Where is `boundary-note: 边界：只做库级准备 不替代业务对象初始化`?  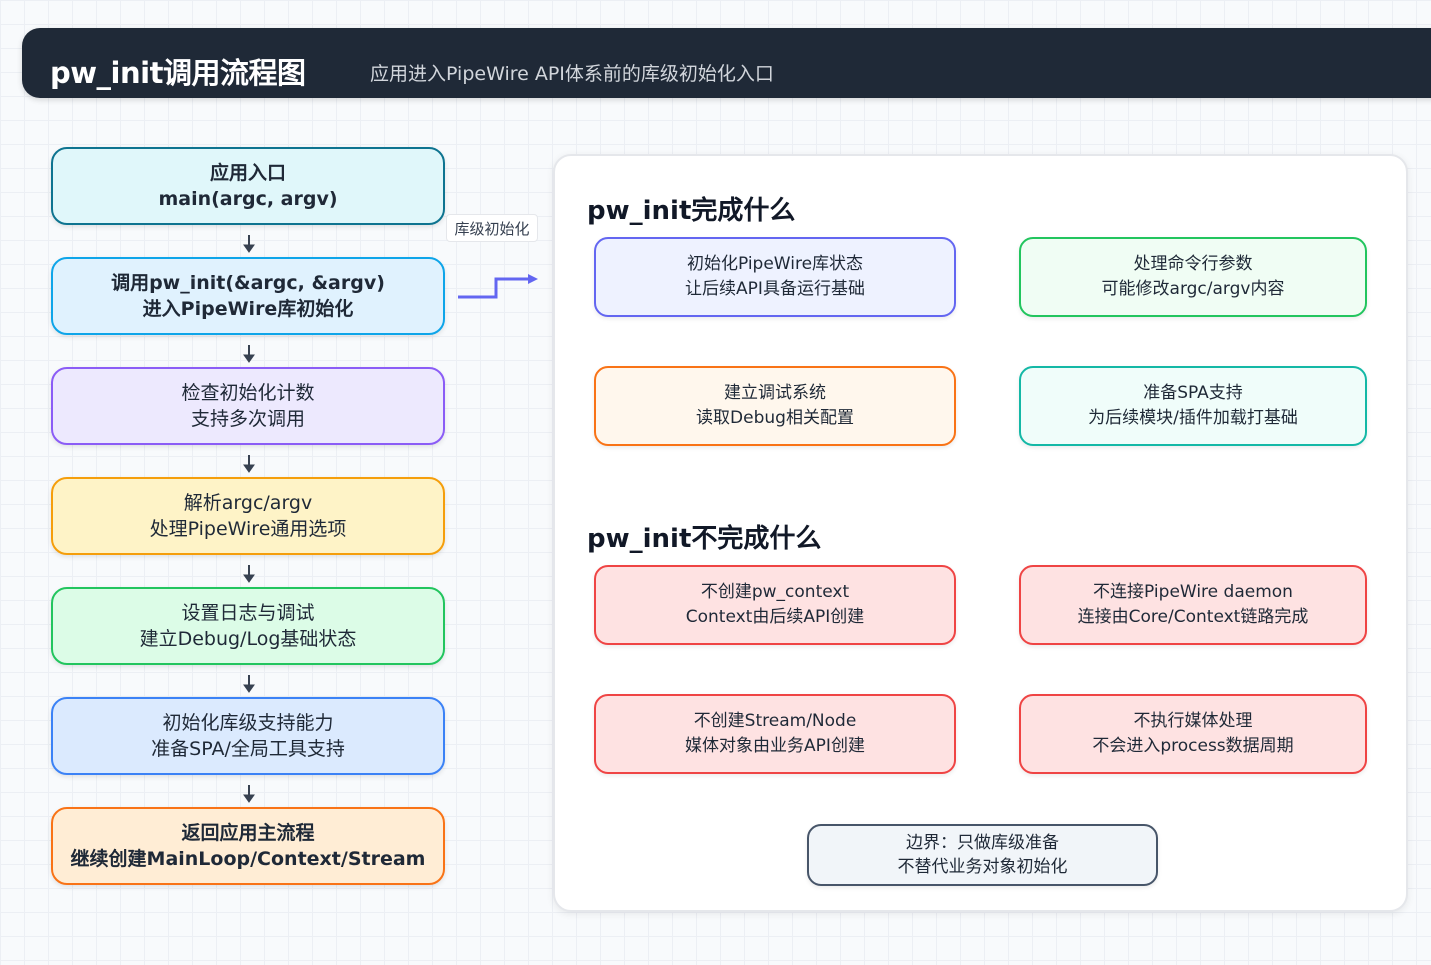
boundary-note: 边界：只做库级准备 不替代业务对象初始化 is located at coordinates (982, 855).